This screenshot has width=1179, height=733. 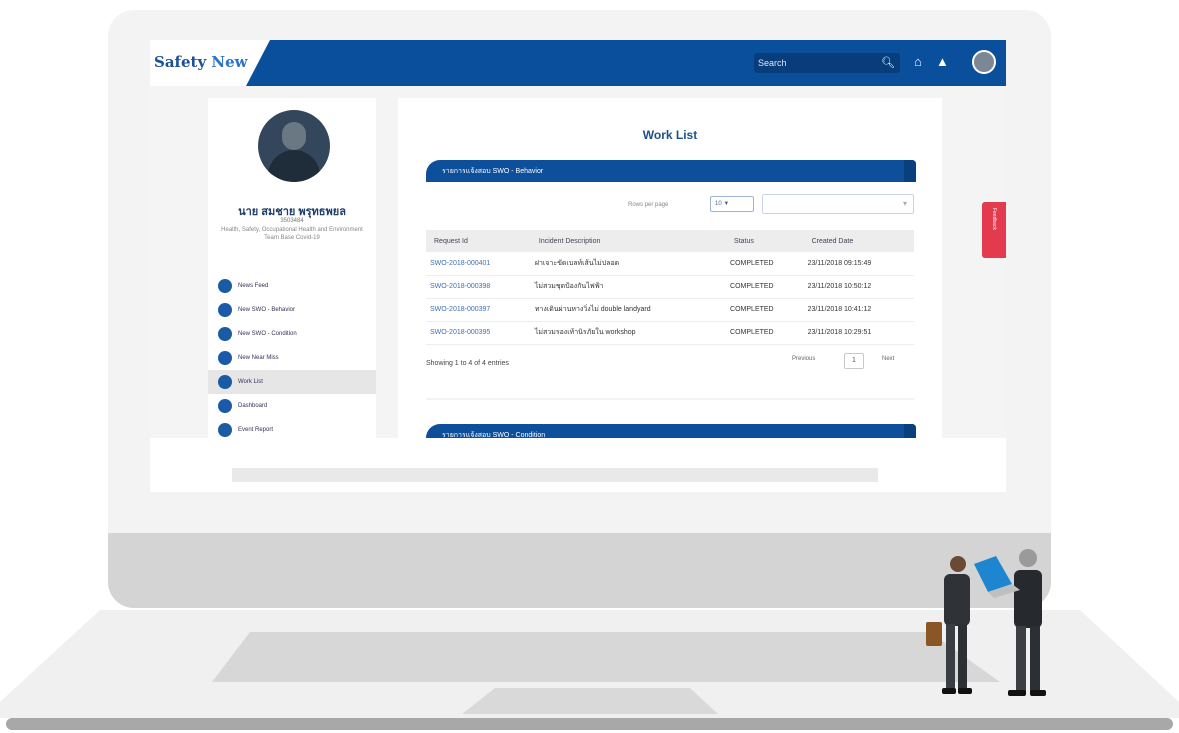 I want to click on app-header: Safety New 🔍︎ ⌂ ▲, so click(x=578, y=63).